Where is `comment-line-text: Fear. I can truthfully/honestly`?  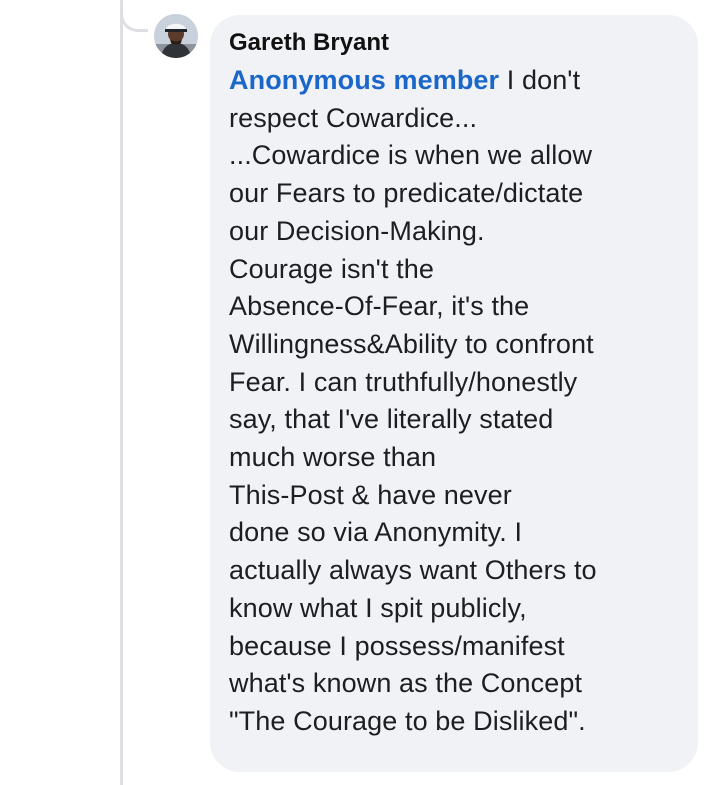
comment-line-text: Fear. I can truthfully/honestly is located at coordinates (403, 381).